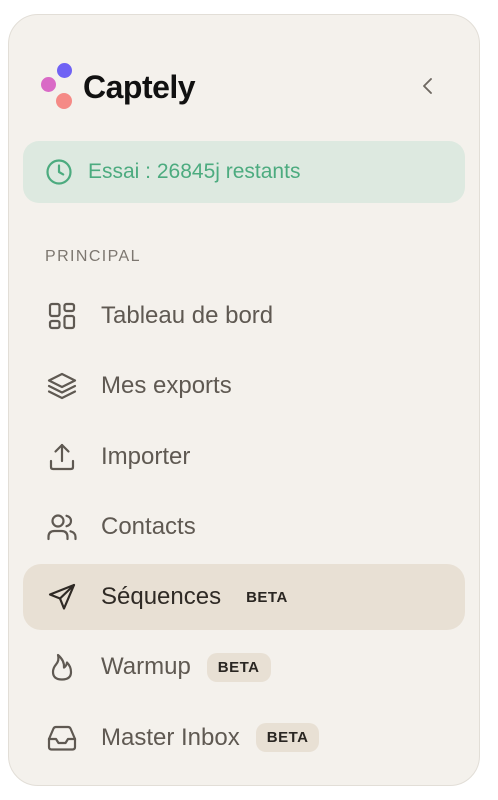 The height and width of the screenshot is (800, 498). What do you see at coordinates (146, 456) in the screenshot?
I see `sidebar-item-label: Importer` at bounding box center [146, 456].